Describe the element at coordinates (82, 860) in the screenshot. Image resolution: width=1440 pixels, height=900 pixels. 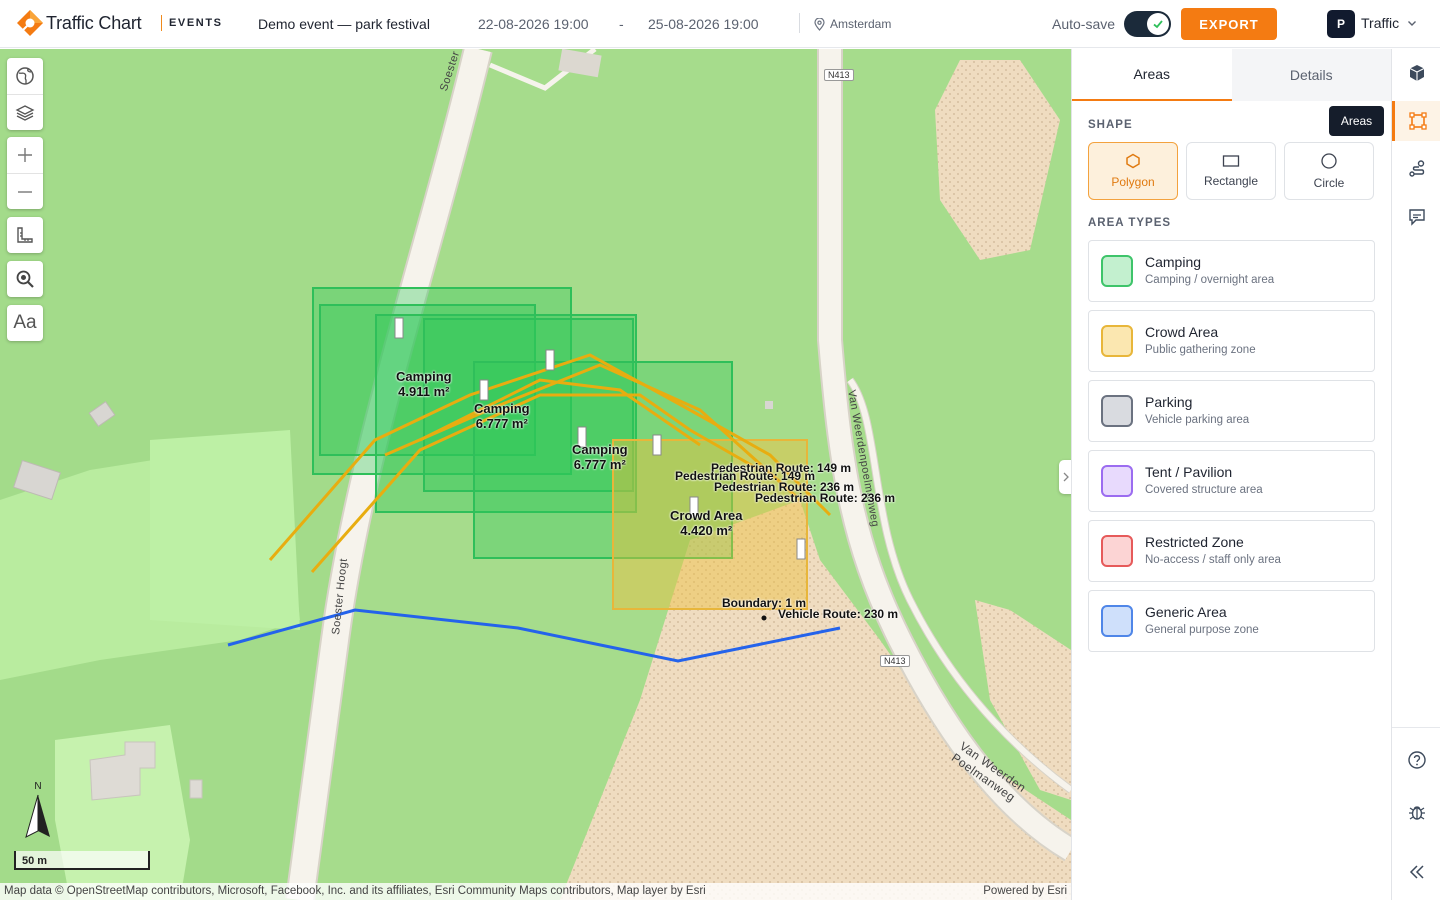
I see `scale-bar: 50 m` at that location.